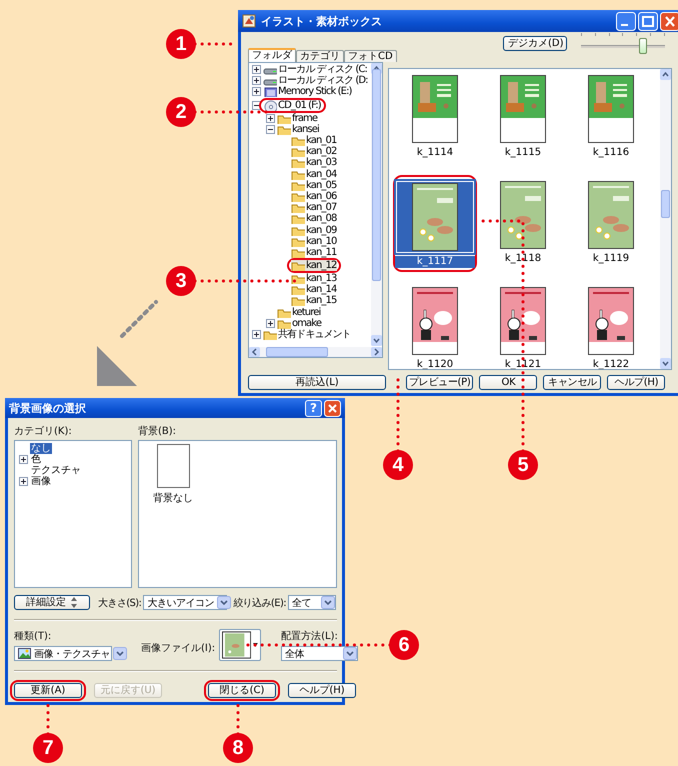  What do you see at coordinates (314, 265) in the screenshot?
I see `tree-item: kan_12` at bounding box center [314, 265].